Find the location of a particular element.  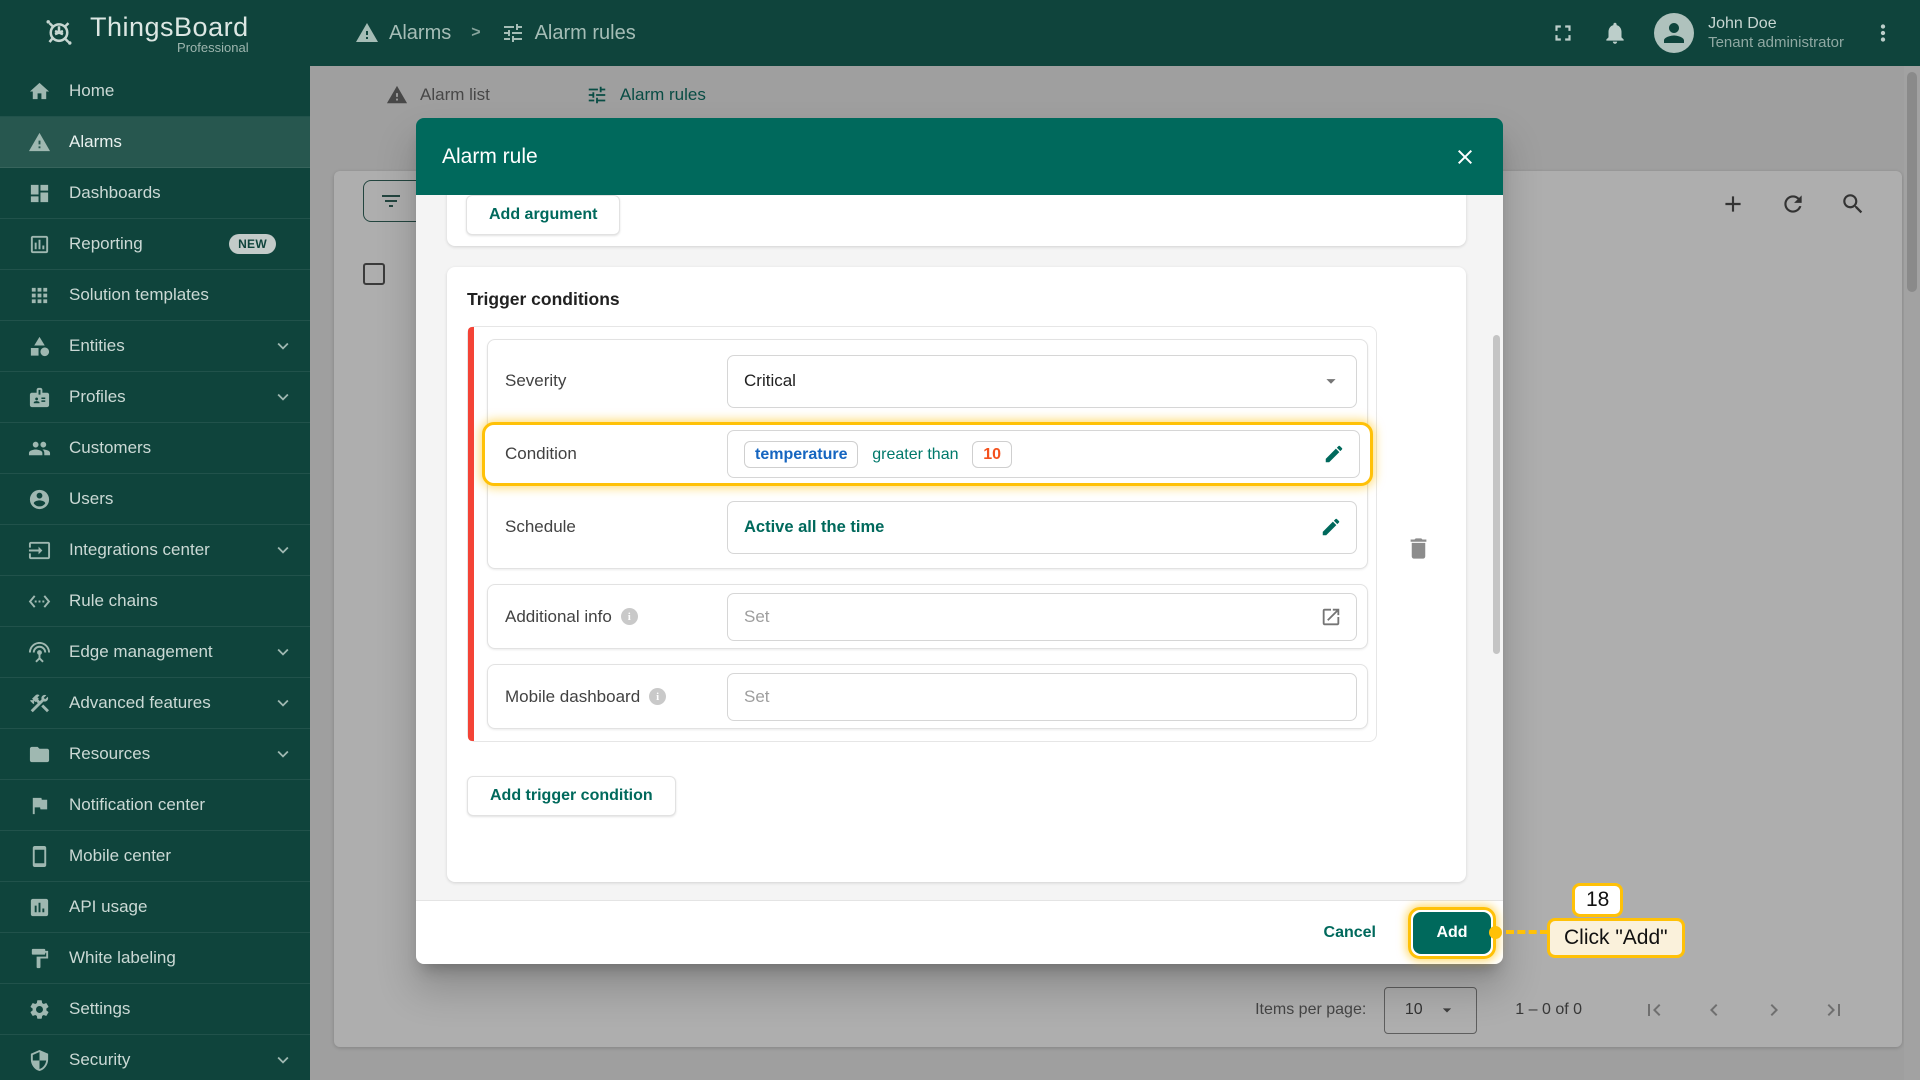

antenna-icon is located at coordinates (39, 652).